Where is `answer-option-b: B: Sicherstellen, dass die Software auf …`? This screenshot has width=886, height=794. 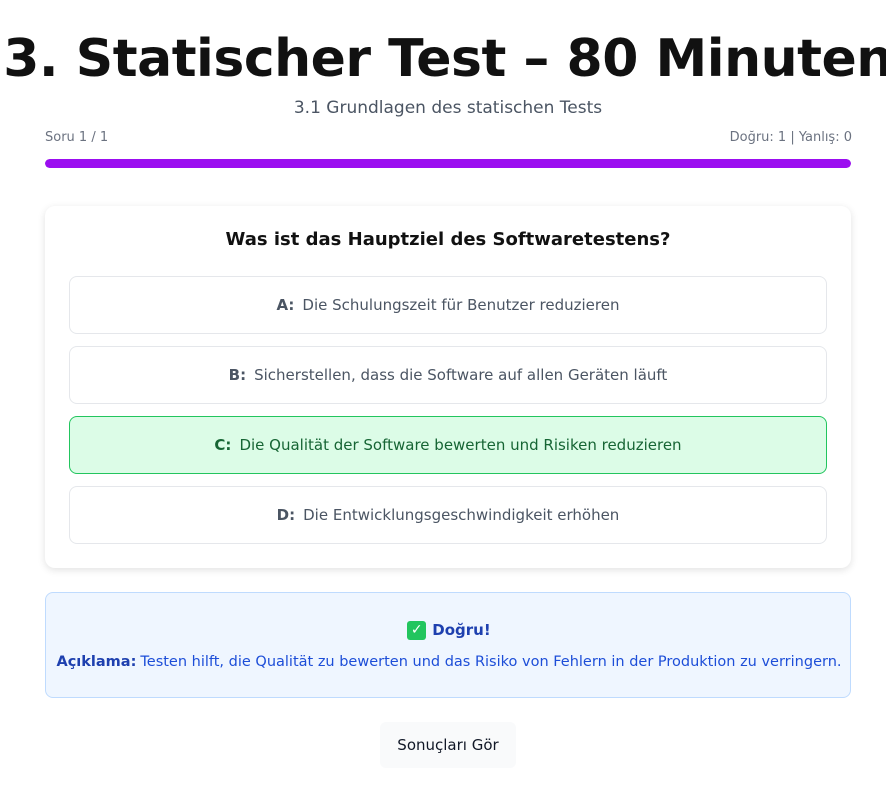 answer-option-b: B: Sicherstellen, dass die Software auf … is located at coordinates (448, 375).